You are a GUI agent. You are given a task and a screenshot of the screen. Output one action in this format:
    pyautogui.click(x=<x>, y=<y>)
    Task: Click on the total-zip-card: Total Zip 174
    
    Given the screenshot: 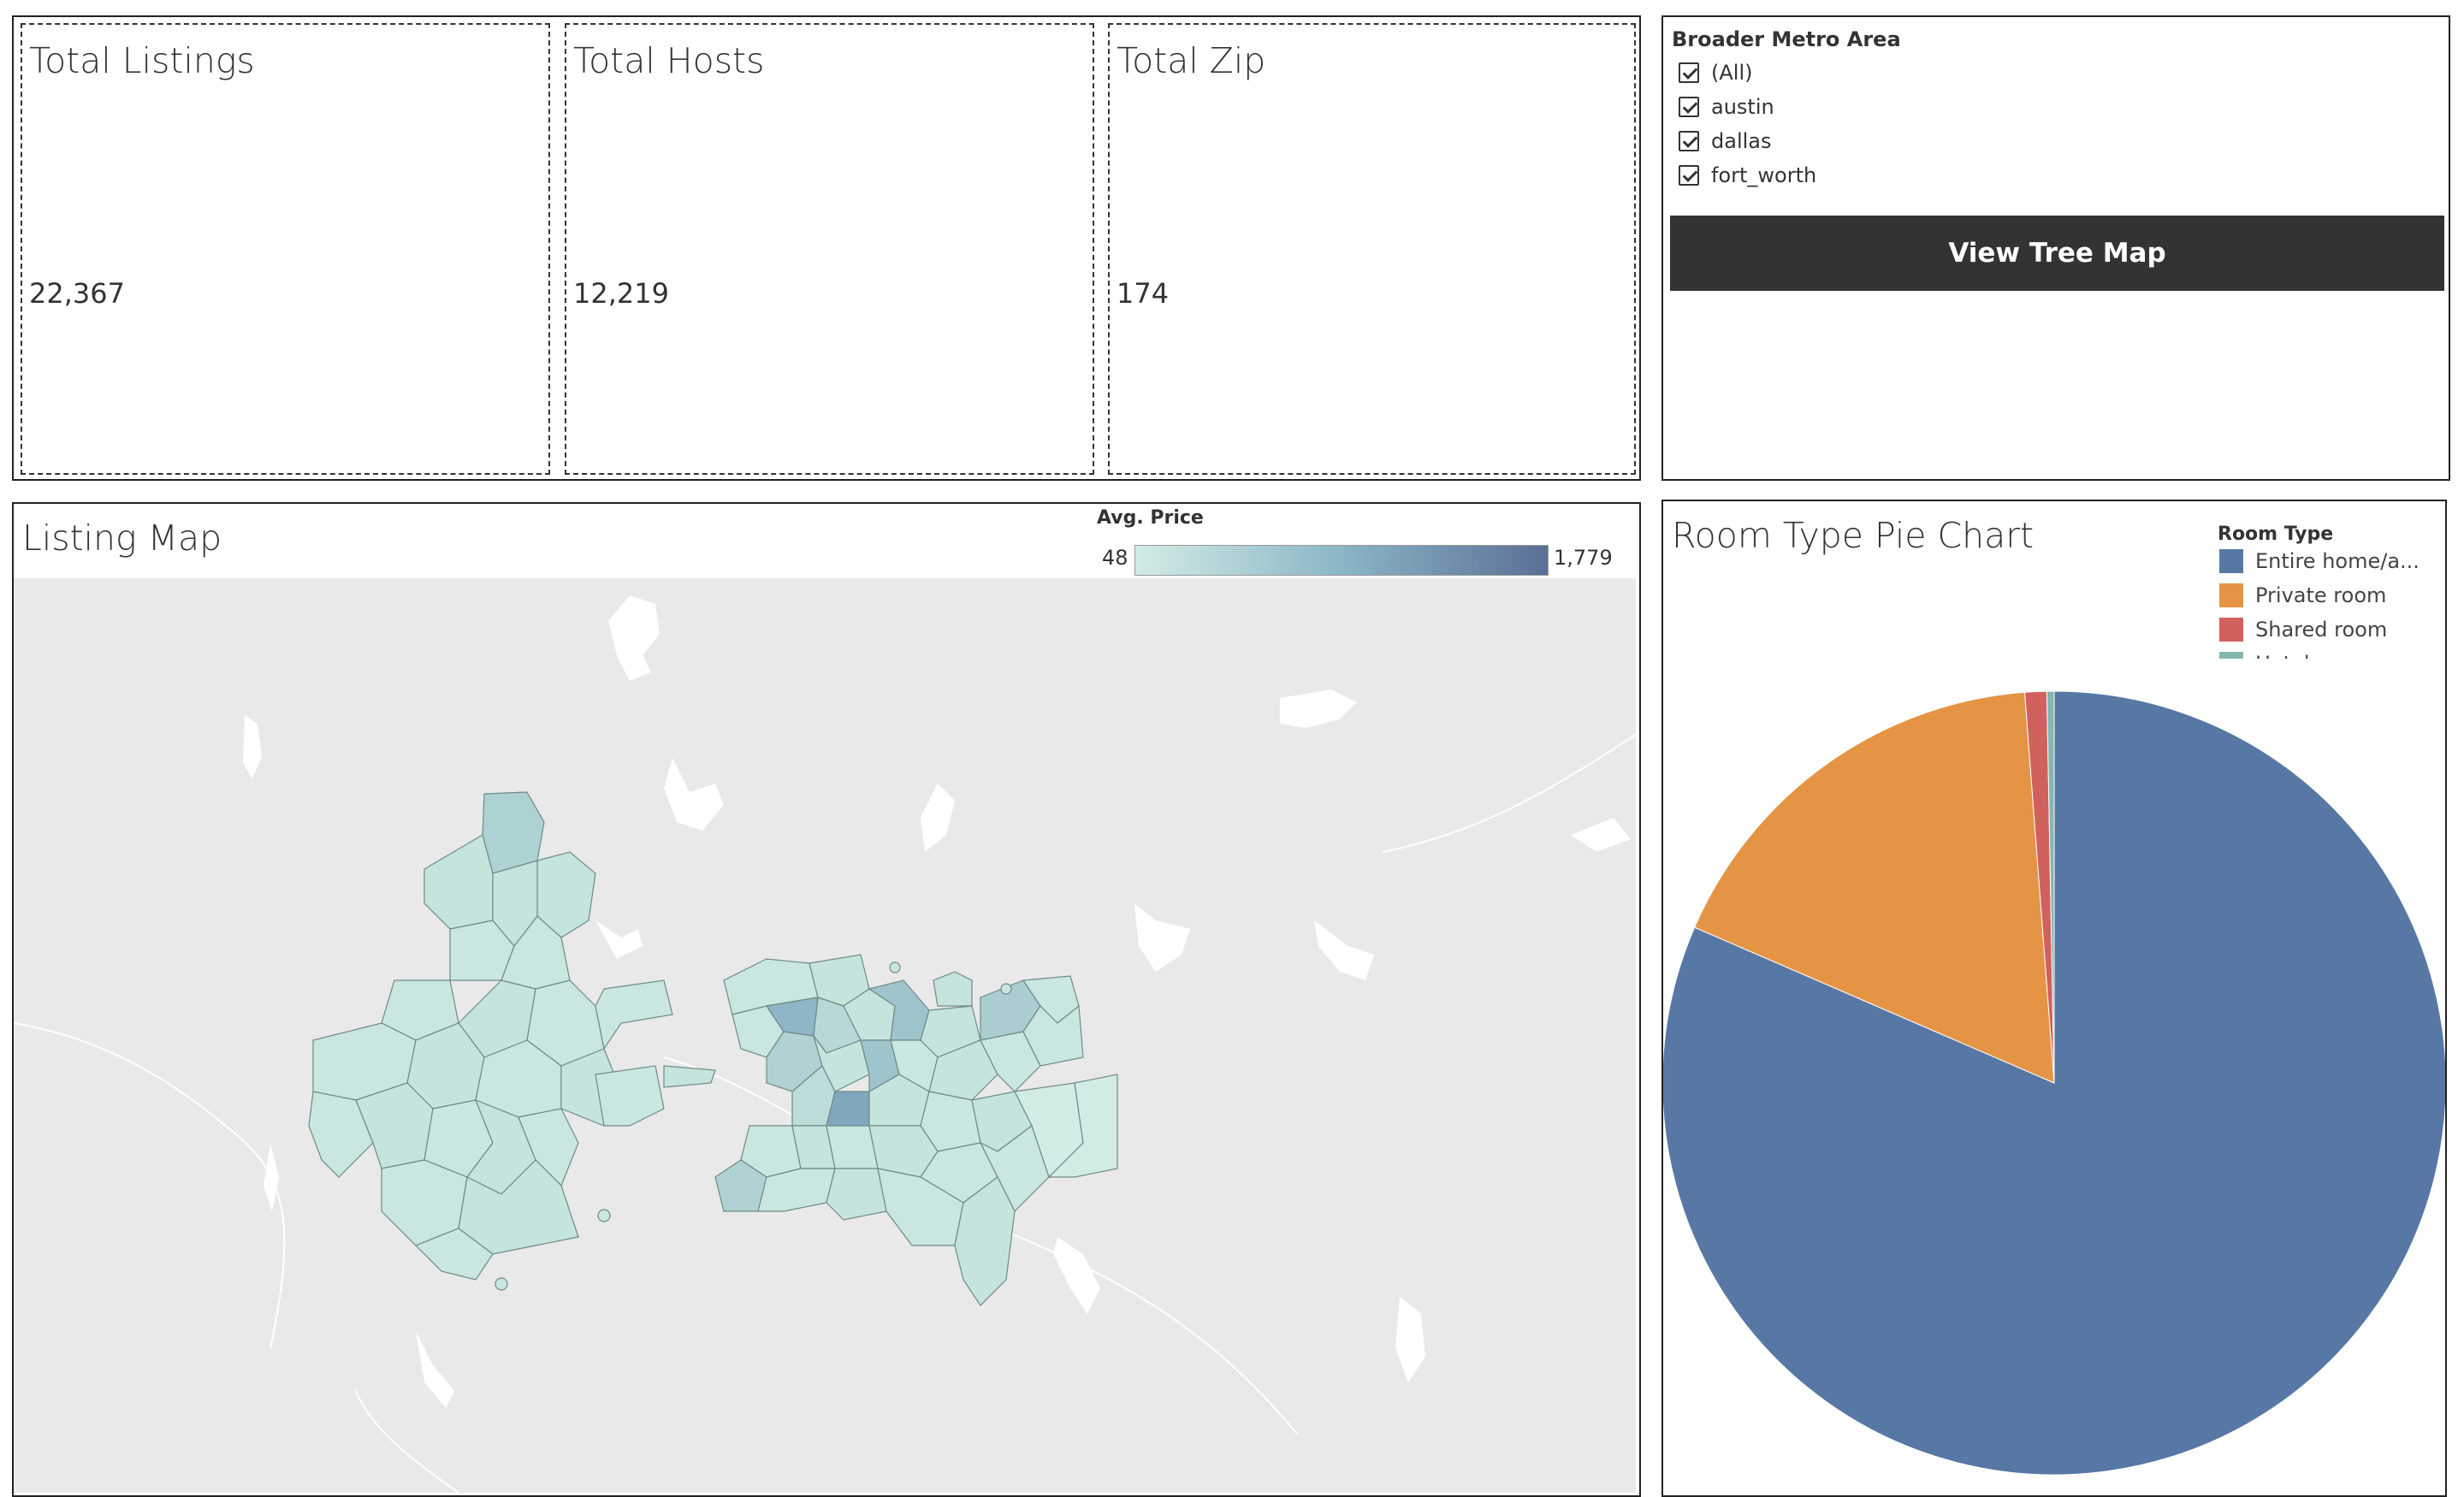 What is the action you would take?
    pyautogui.click(x=1372, y=249)
    